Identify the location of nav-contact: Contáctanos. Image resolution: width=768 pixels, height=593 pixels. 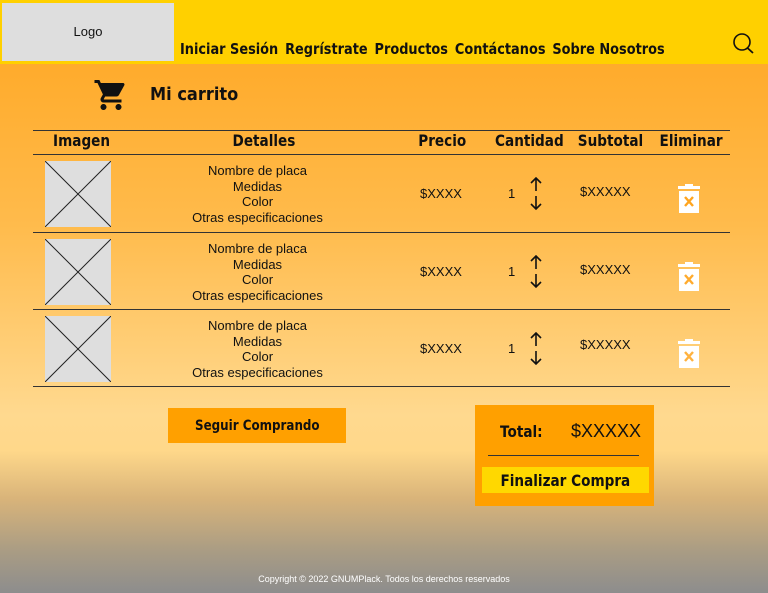
(500, 49).